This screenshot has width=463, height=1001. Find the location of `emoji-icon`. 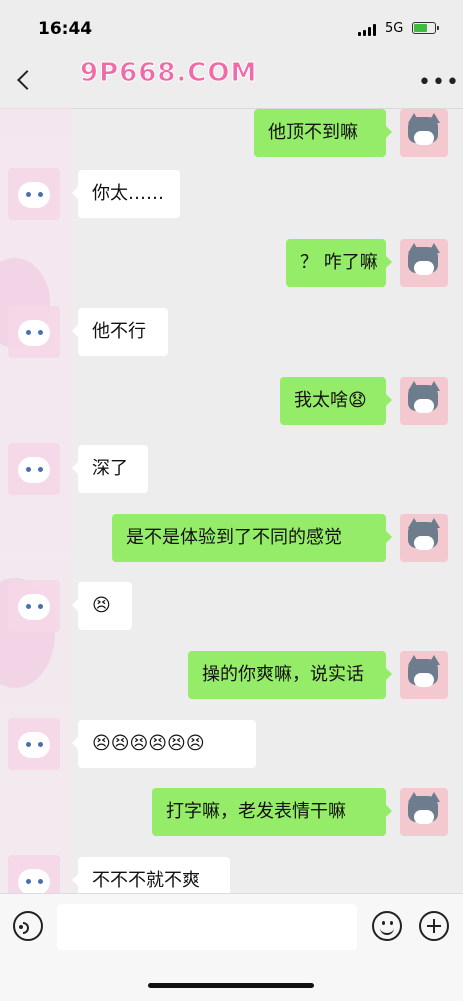

emoji-icon is located at coordinates (387, 926).